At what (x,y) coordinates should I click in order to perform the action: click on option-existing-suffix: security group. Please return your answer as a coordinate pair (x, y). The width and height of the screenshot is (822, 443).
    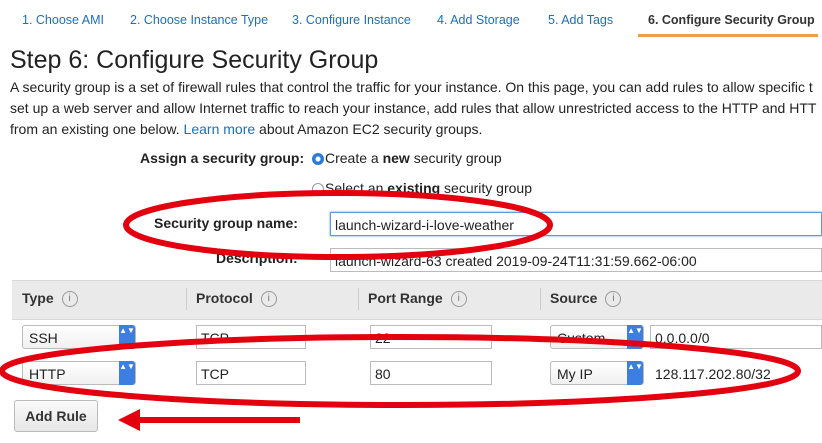
    Looking at the image, I should click on (486, 188).